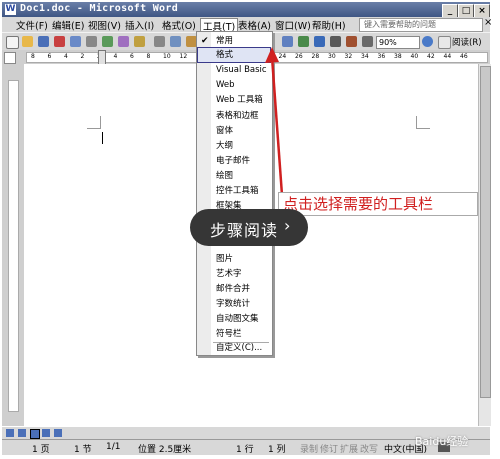 The width and height of the screenshot is (500, 459). Describe the element at coordinates (365, 56) in the screenshot. I see `ruler-tick-label: 34` at that location.